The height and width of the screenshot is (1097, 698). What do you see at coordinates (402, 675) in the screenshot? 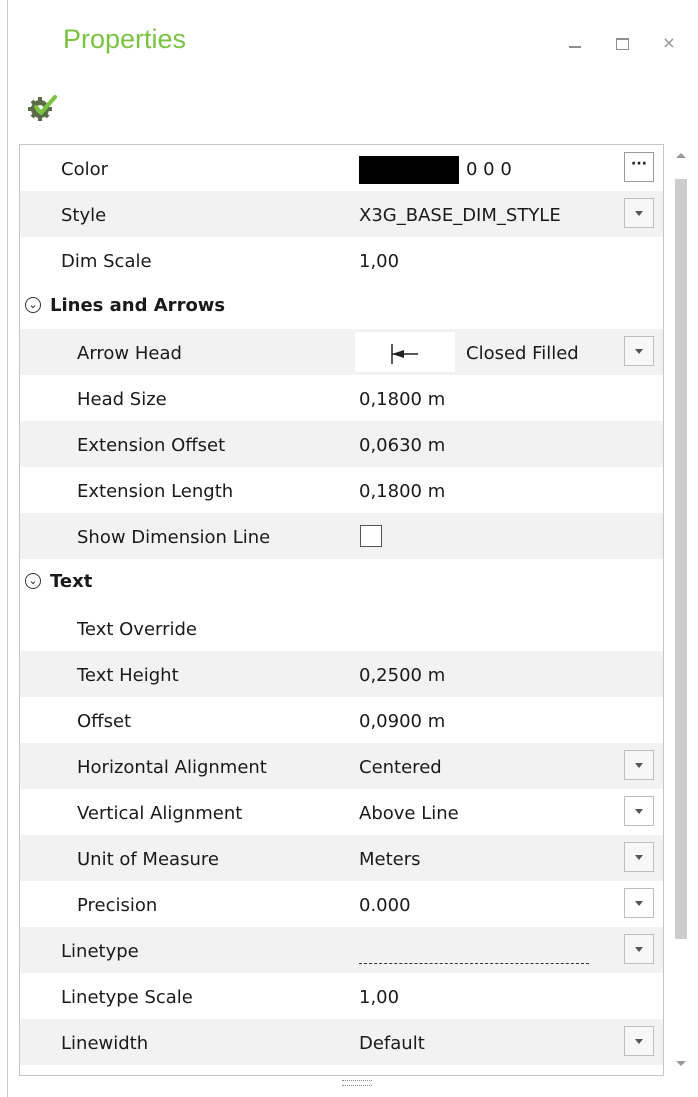
I see `property-value: 0,2500 m` at bounding box center [402, 675].